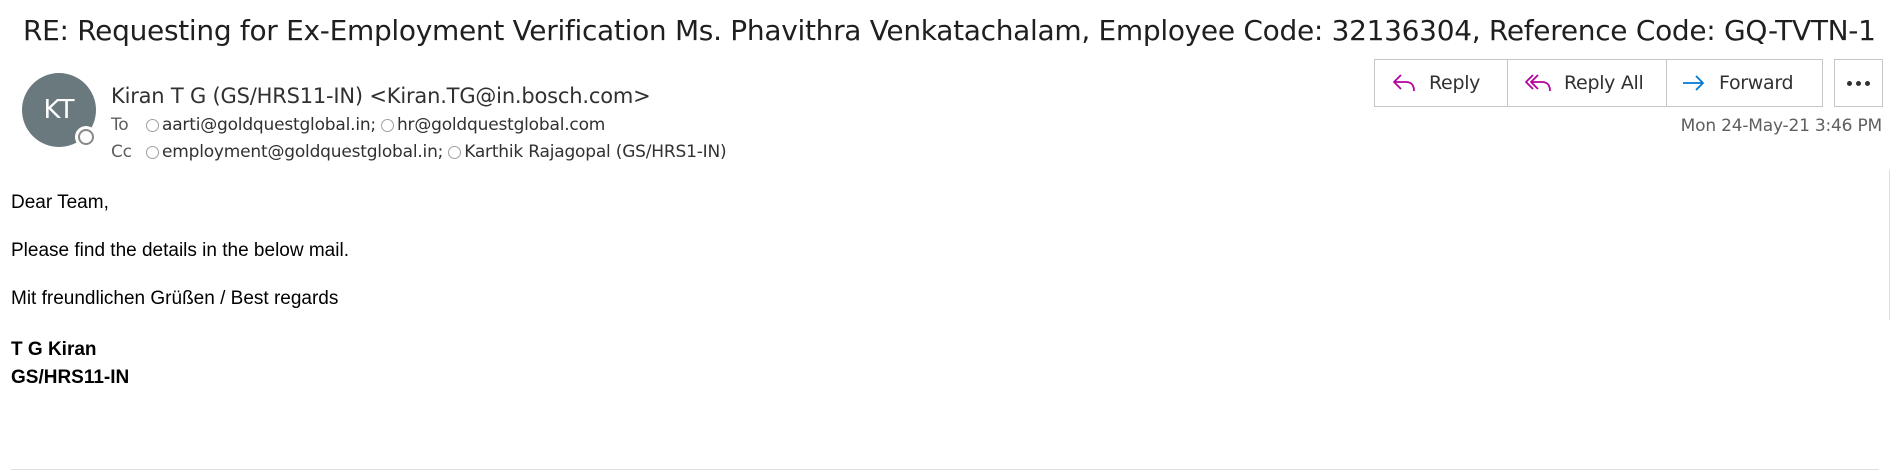 The height and width of the screenshot is (474, 1891). I want to click on reply-button: Reply, so click(1441, 83).